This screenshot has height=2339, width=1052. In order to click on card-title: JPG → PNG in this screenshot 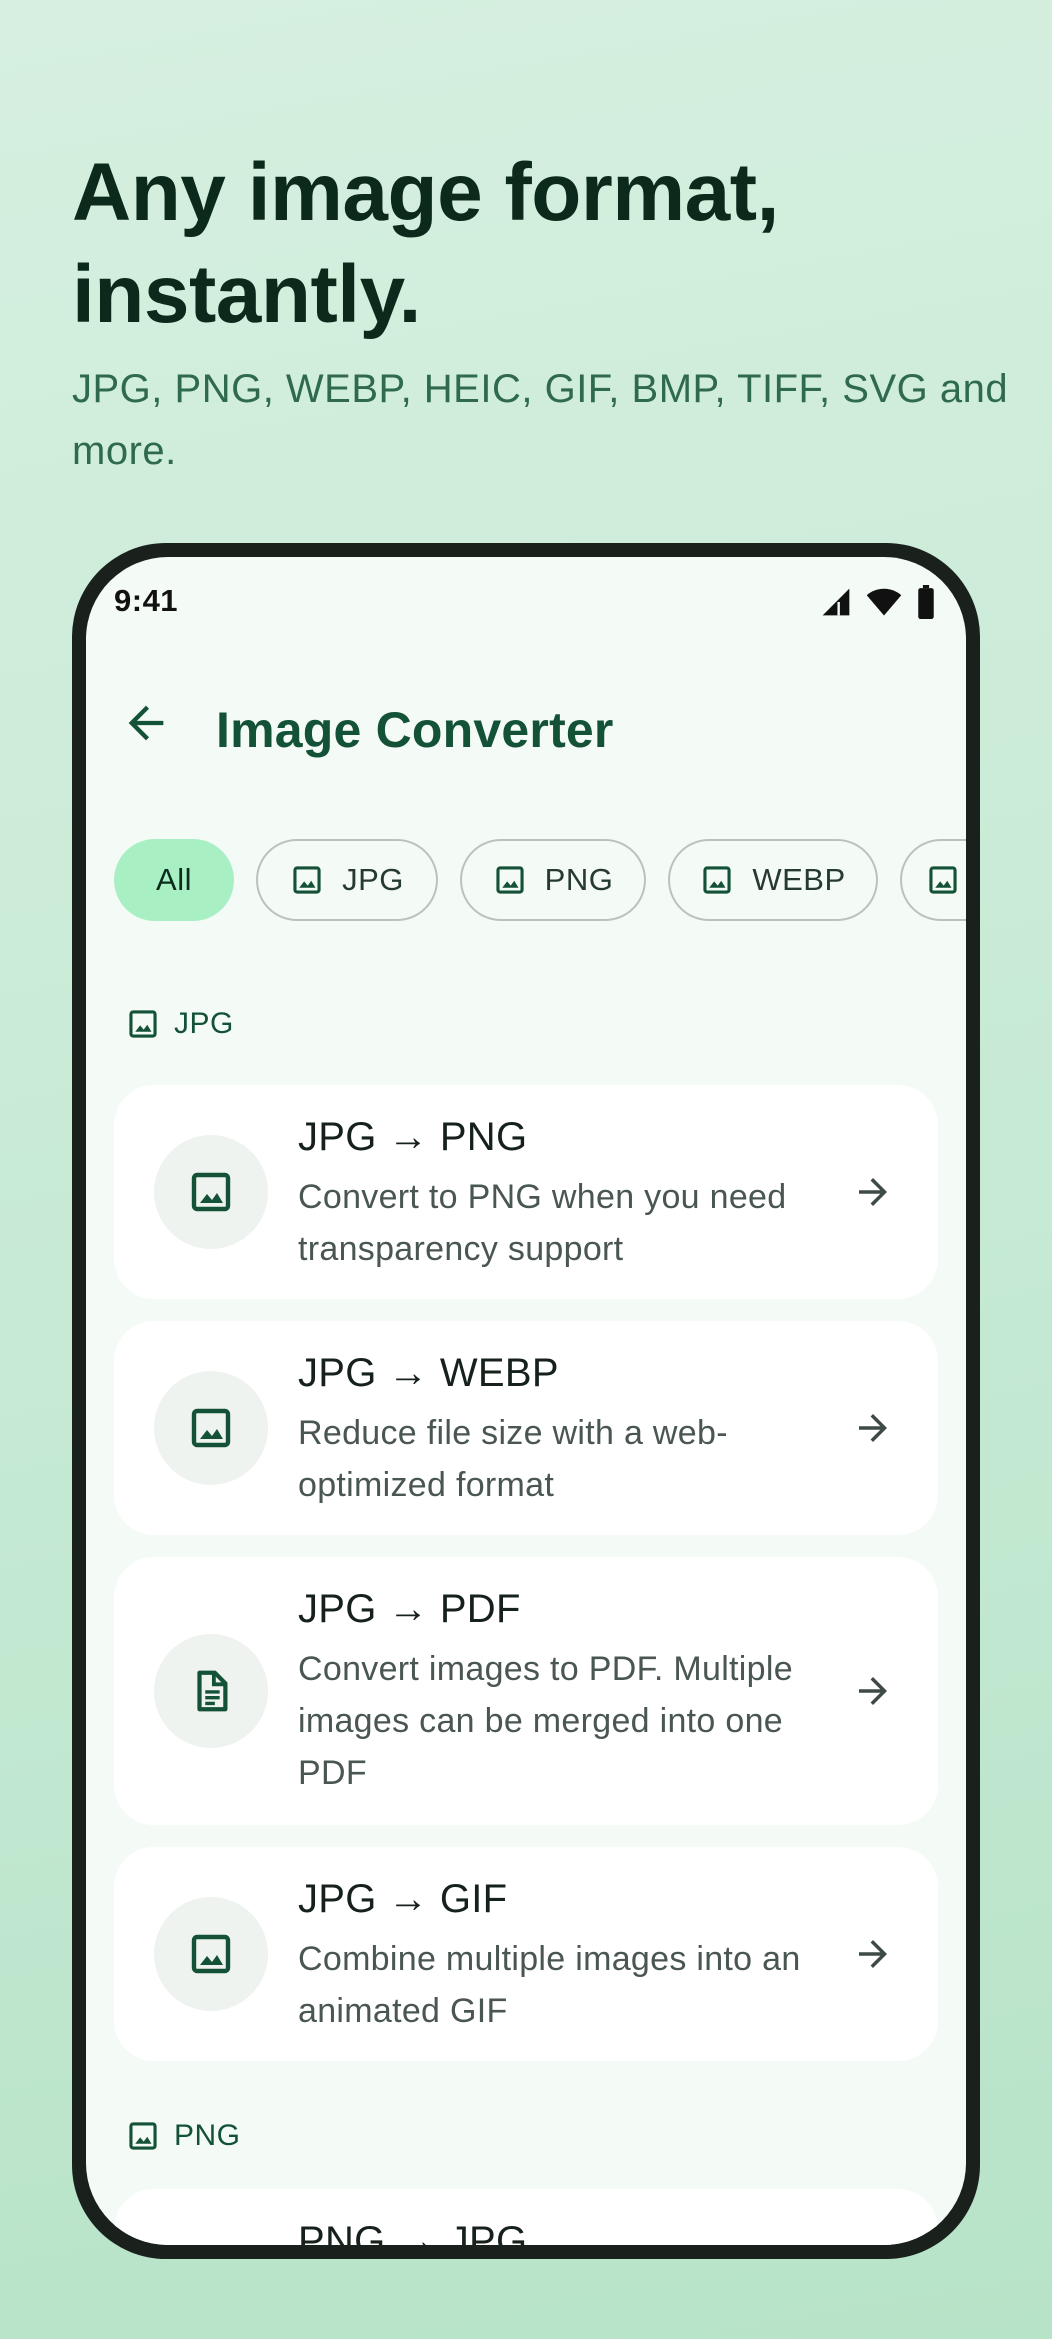, I will do `click(413, 1137)`.